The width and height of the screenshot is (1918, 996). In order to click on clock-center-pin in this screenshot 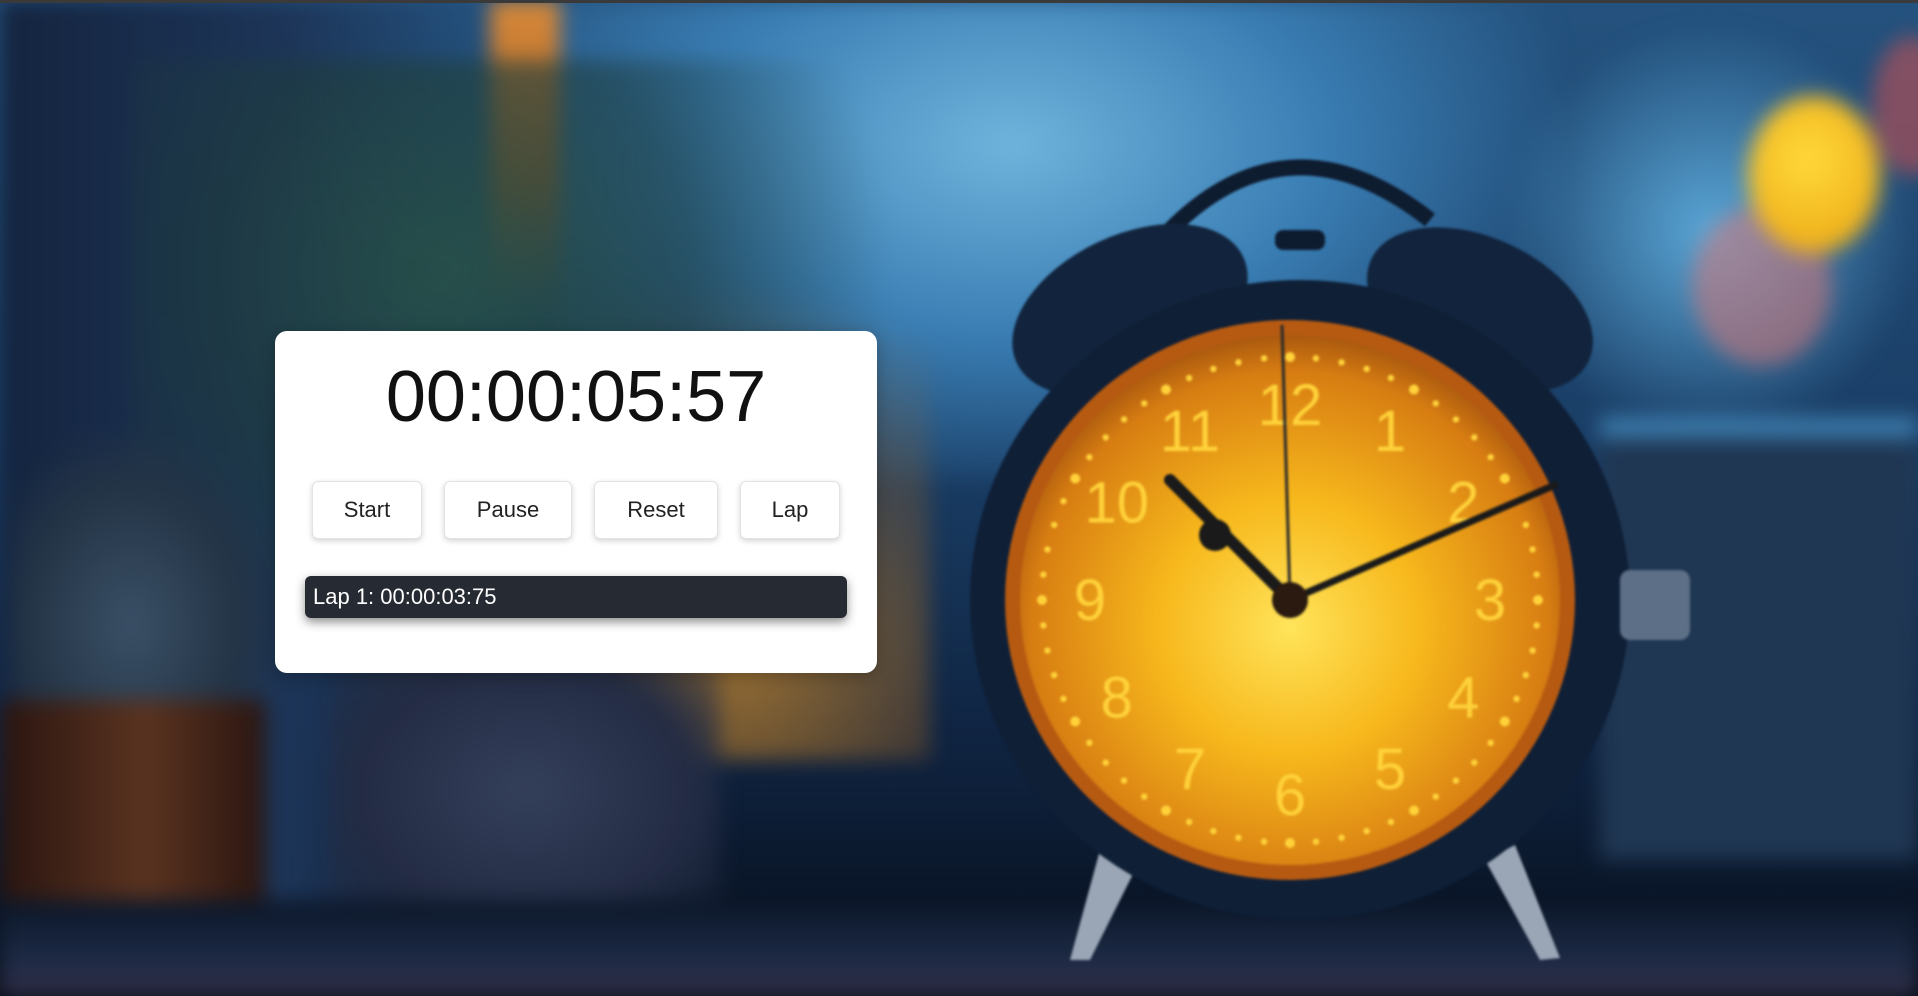, I will do `click(1290, 600)`.